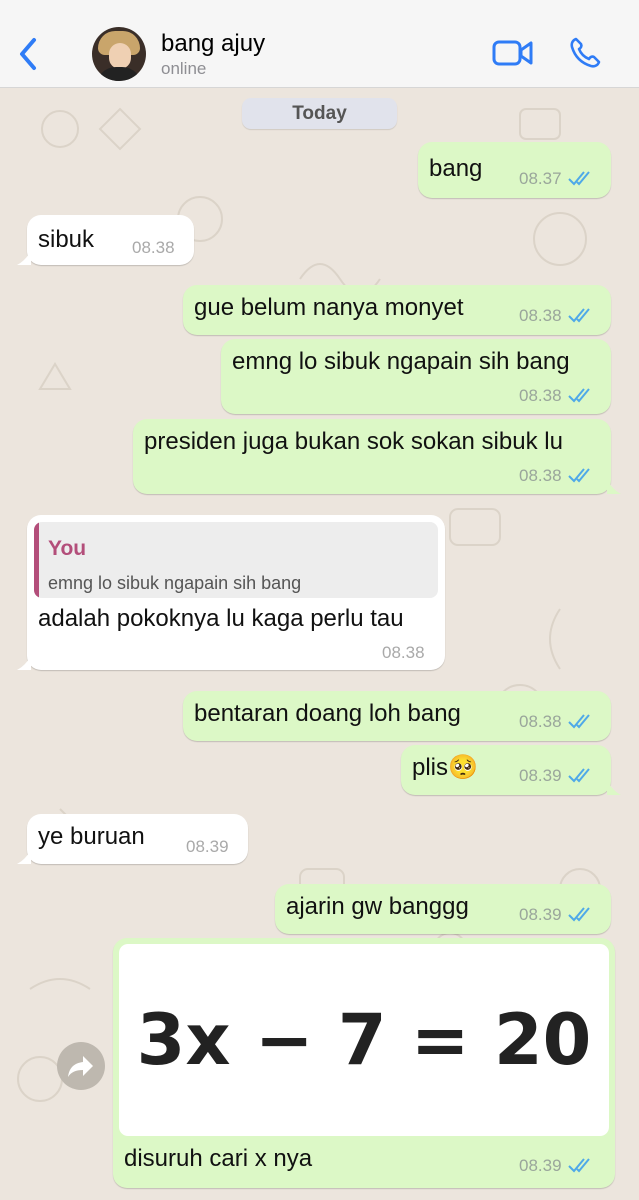 Image resolution: width=639 pixels, height=1200 pixels. I want to click on contact-avatar, so click(119, 54).